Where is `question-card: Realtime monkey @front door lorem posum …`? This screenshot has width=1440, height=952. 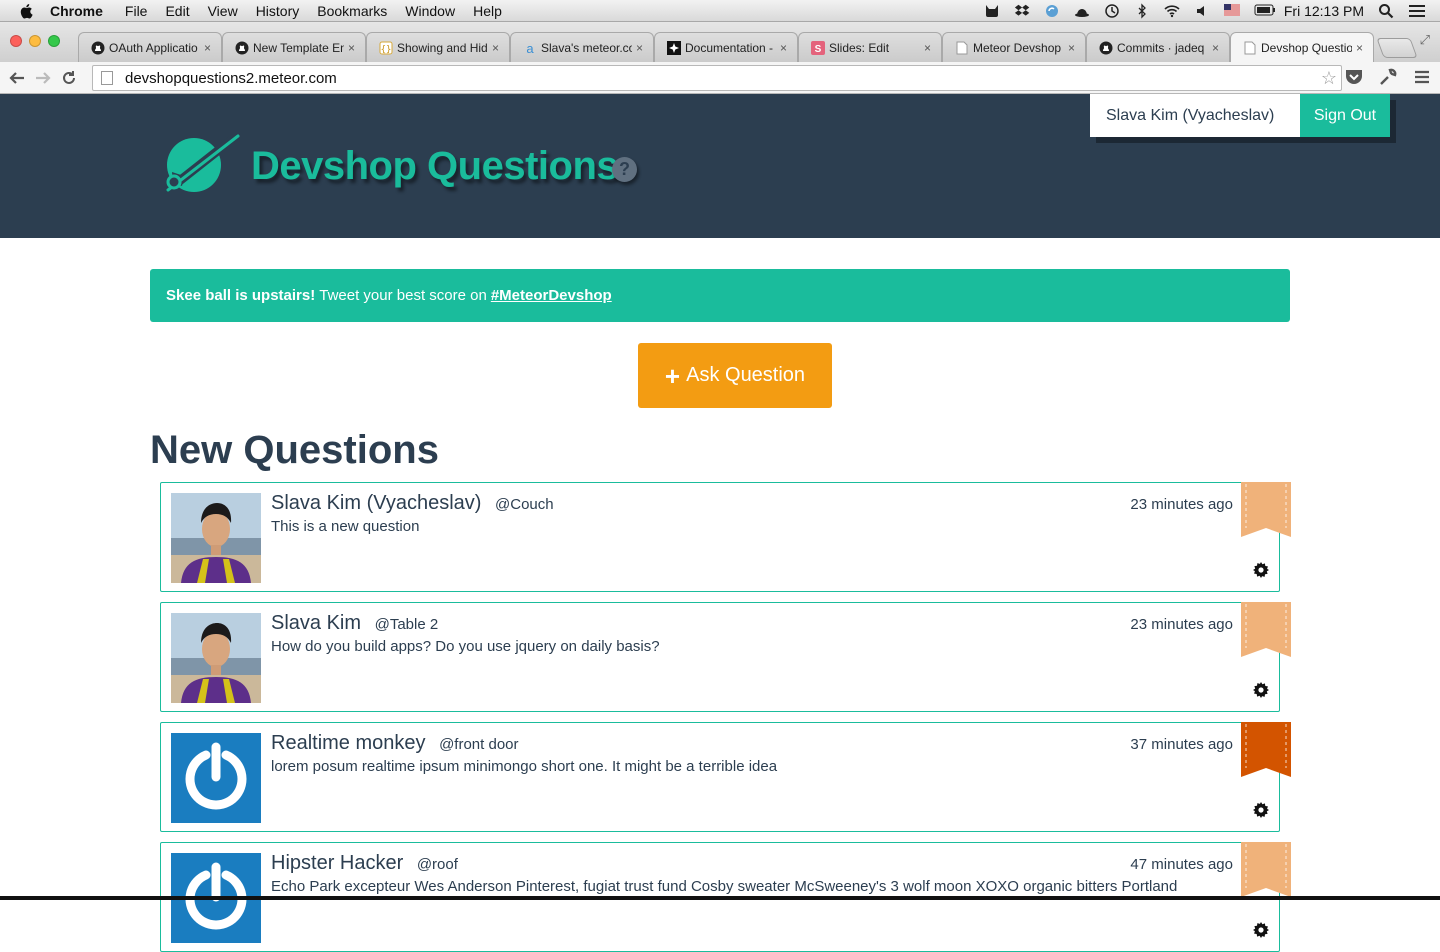
question-card: Realtime monkey @front door lorem posum … is located at coordinates (725, 777).